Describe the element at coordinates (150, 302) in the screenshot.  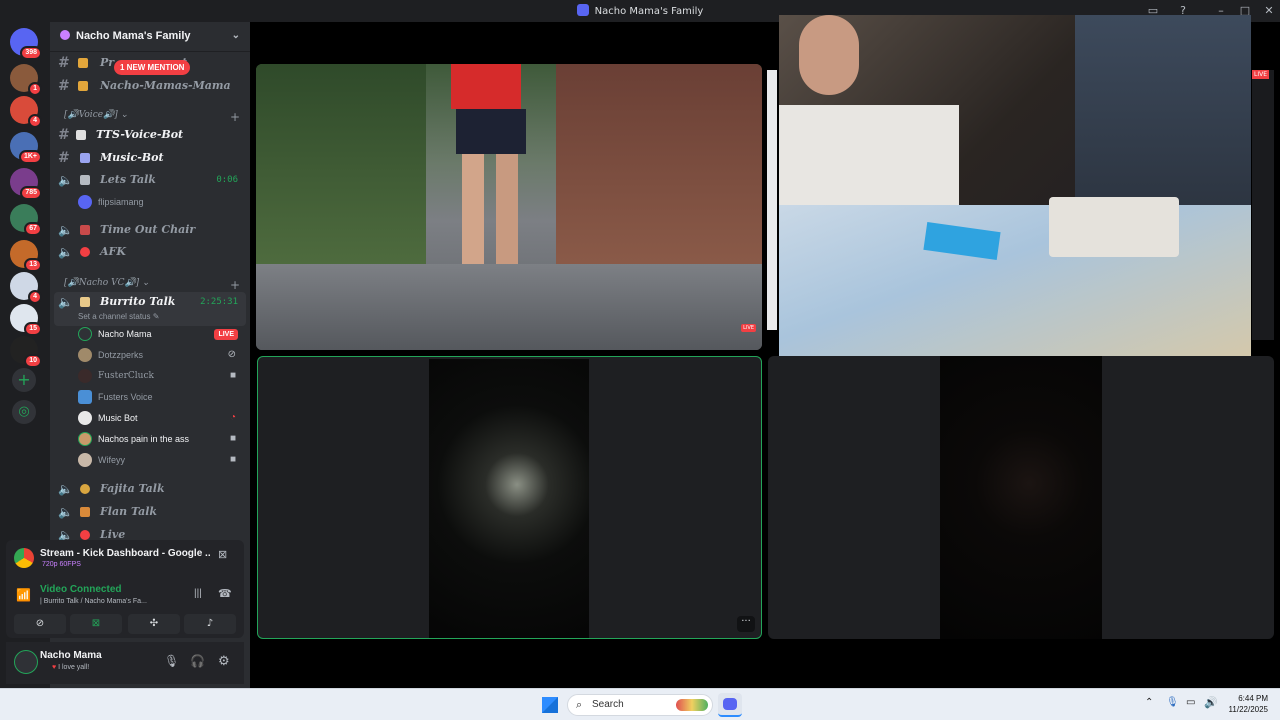
I see `voice-channel-burrito: 🔈 Burrito Talk 2:25:31` at that location.